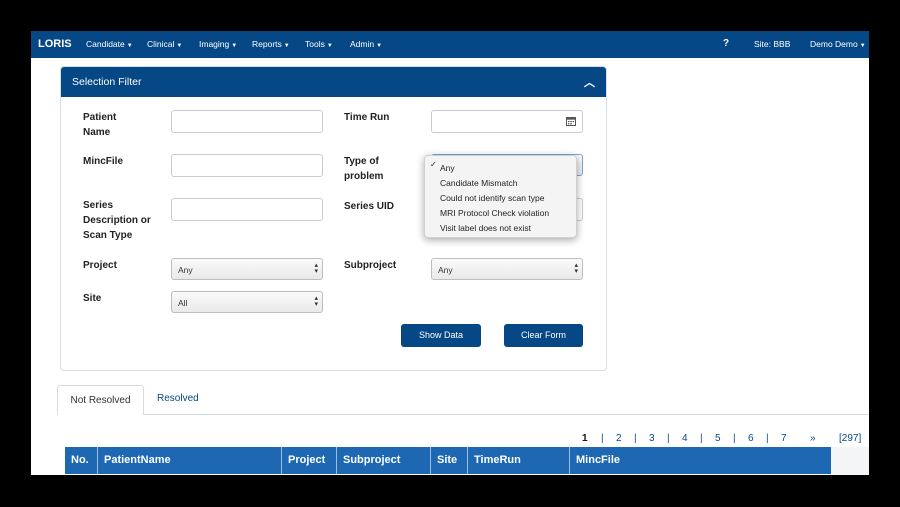 This screenshot has width=900, height=507. Describe the element at coordinates (107, 82) in the screenshot. I see `panel-title: Selection Filter` at that location.